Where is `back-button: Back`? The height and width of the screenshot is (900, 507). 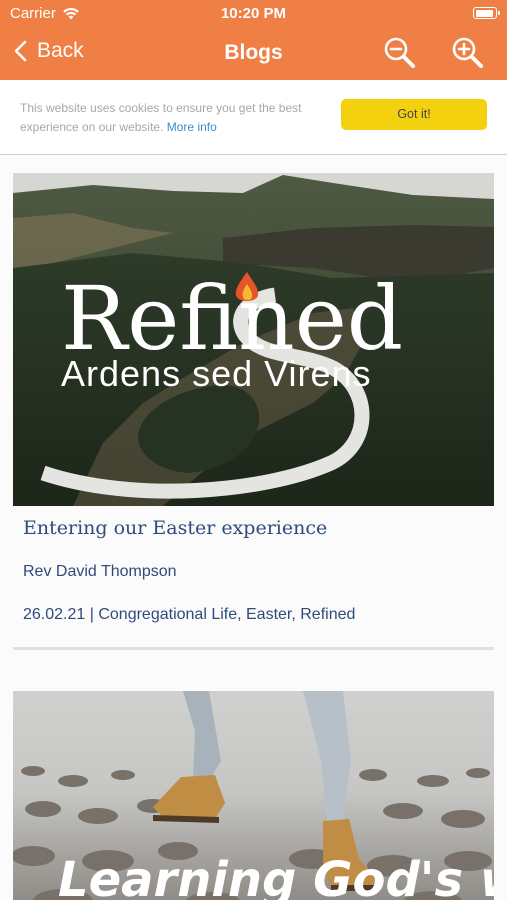 back-button: Back is located at coordinates (49, 51).